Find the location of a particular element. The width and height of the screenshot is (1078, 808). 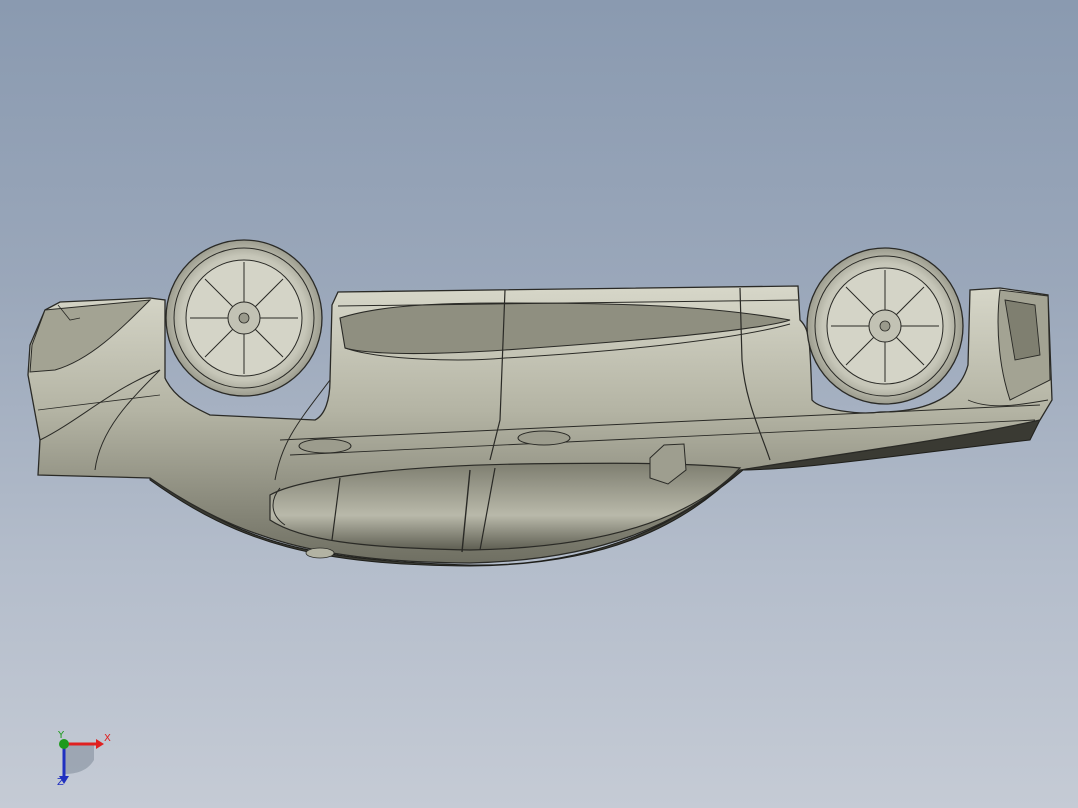

door-handle-front is located at coordinates (325, 446).